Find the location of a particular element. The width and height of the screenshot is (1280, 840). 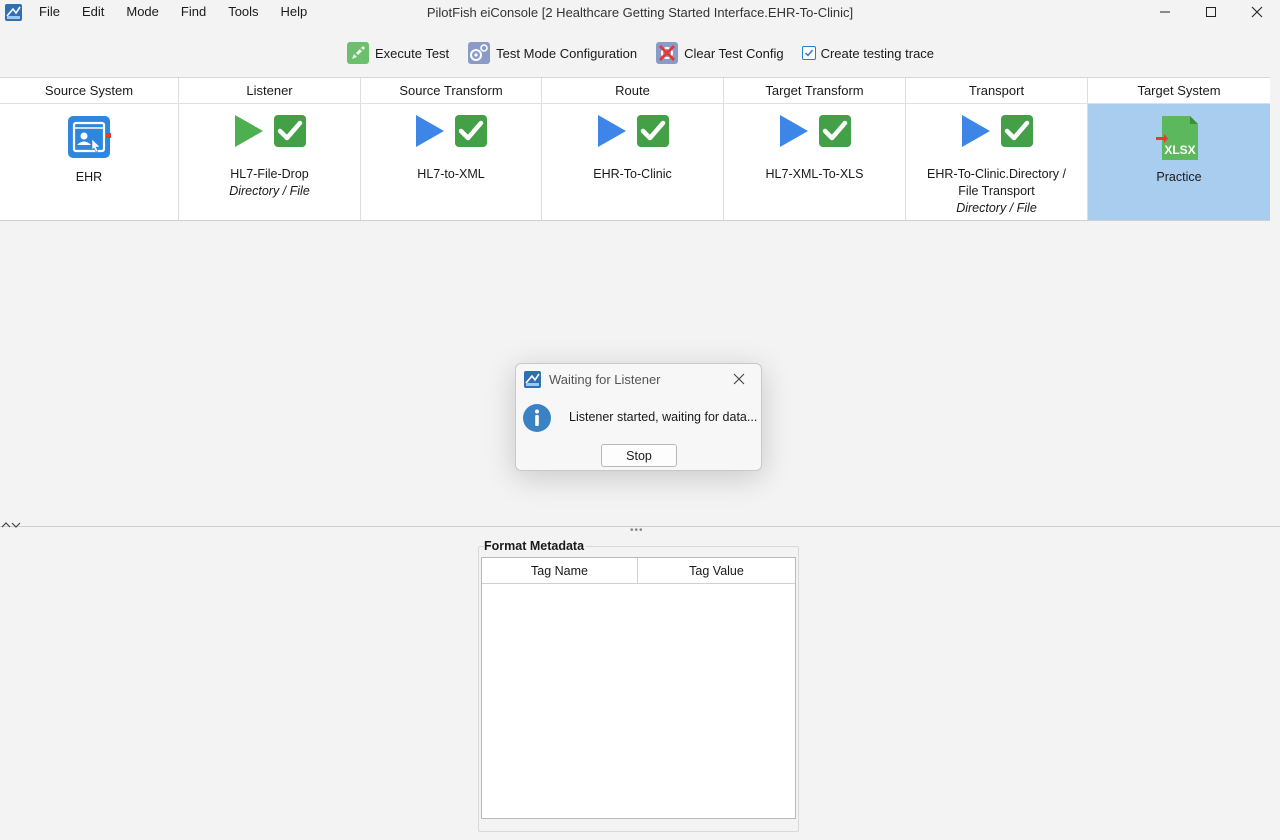

menu-bar: File Edit Mode Find Tools Help is located at coordinates (173, 12).